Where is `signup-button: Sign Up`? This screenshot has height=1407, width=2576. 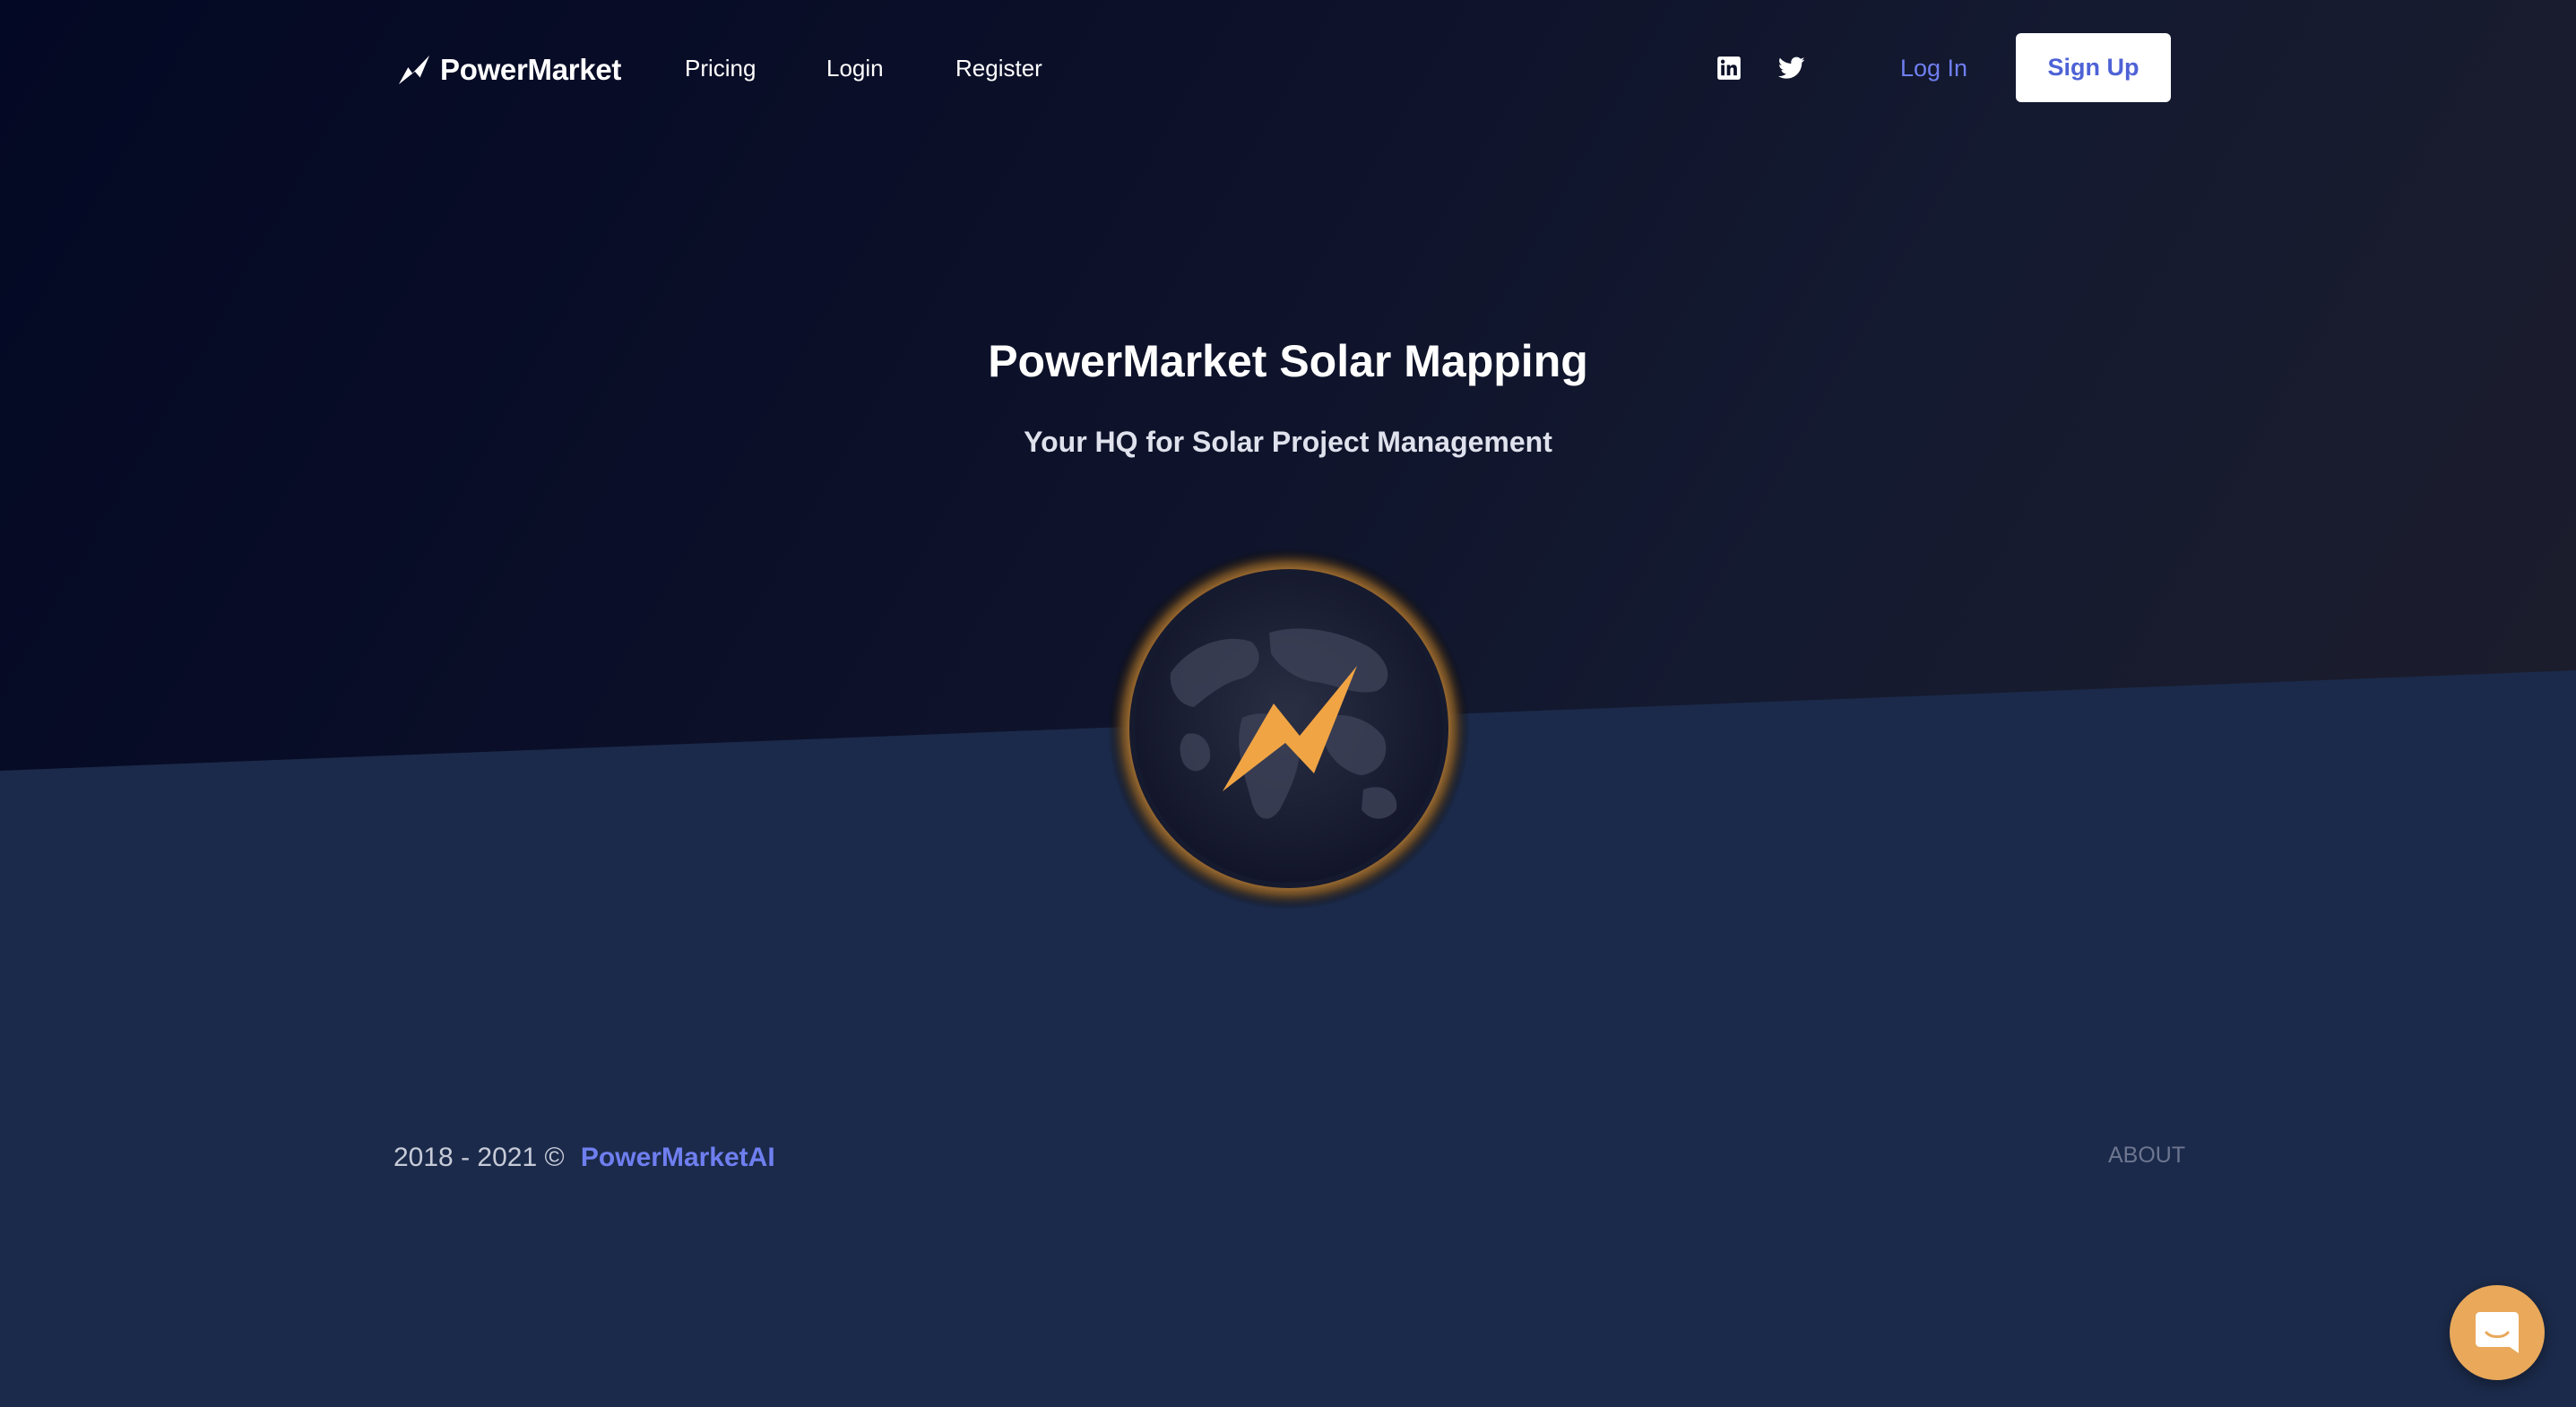
signup-button: Sign Up is located at coordinates (2093, 67).